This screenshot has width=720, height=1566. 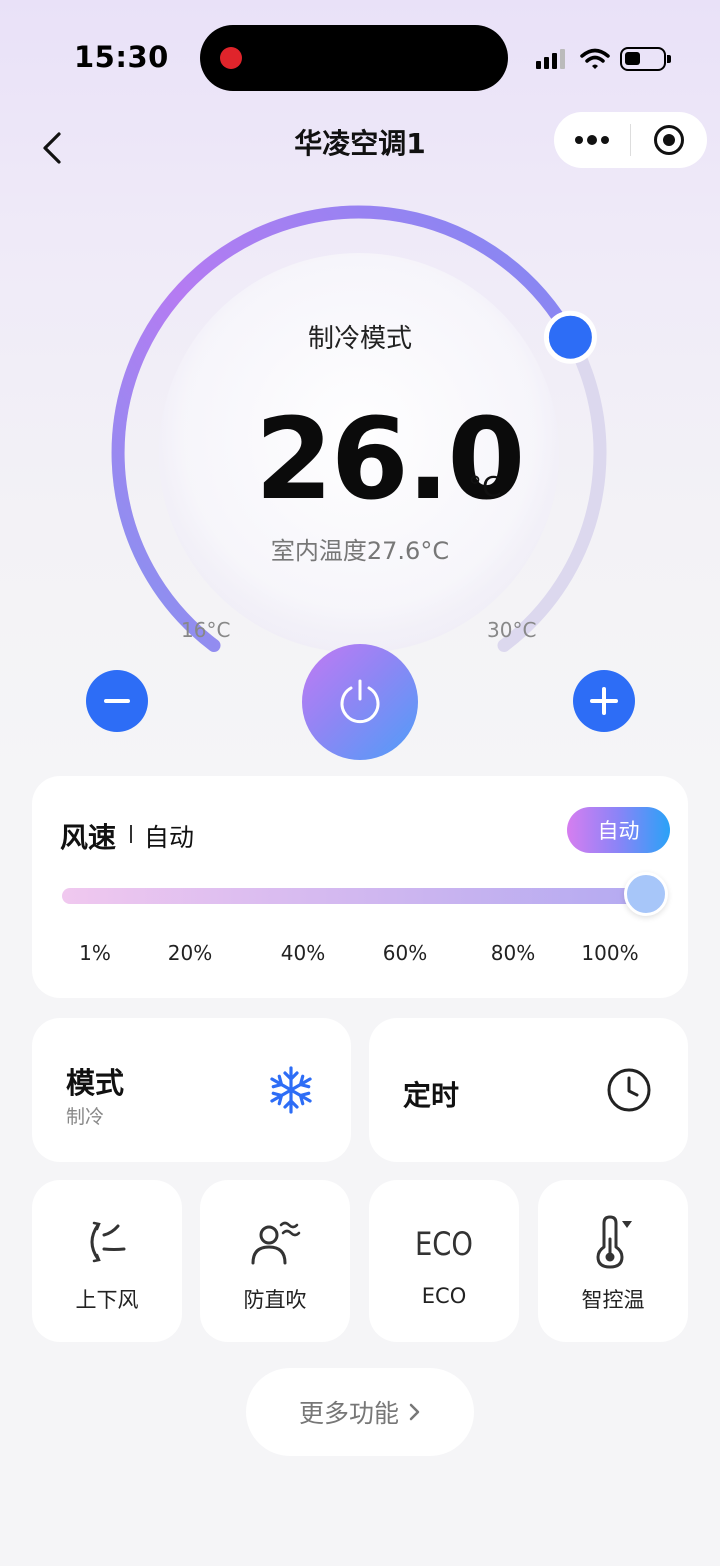 I want to click on mode-label: 制冷模式, so click(x=359, y=339).